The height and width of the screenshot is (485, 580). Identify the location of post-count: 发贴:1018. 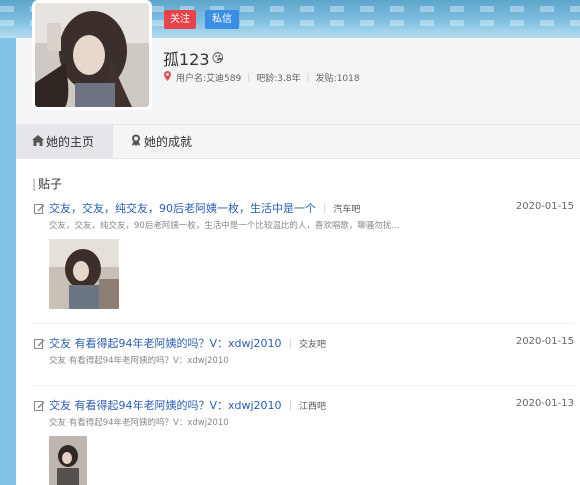
(337, 79).